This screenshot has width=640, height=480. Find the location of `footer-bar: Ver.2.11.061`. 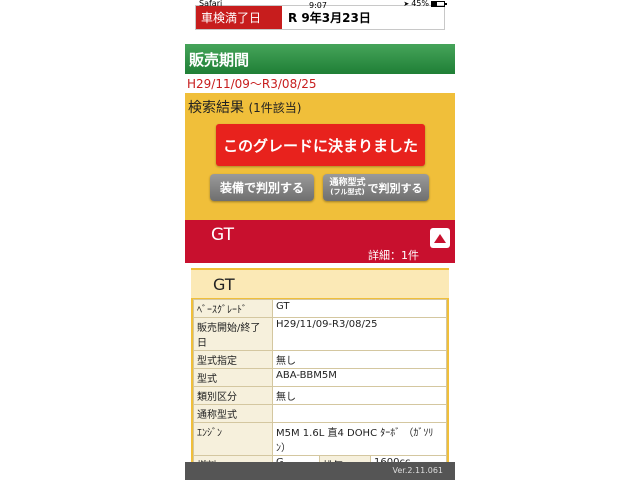

footer-bar: Ver.2.11.061 is located at coordinates (320, 471).